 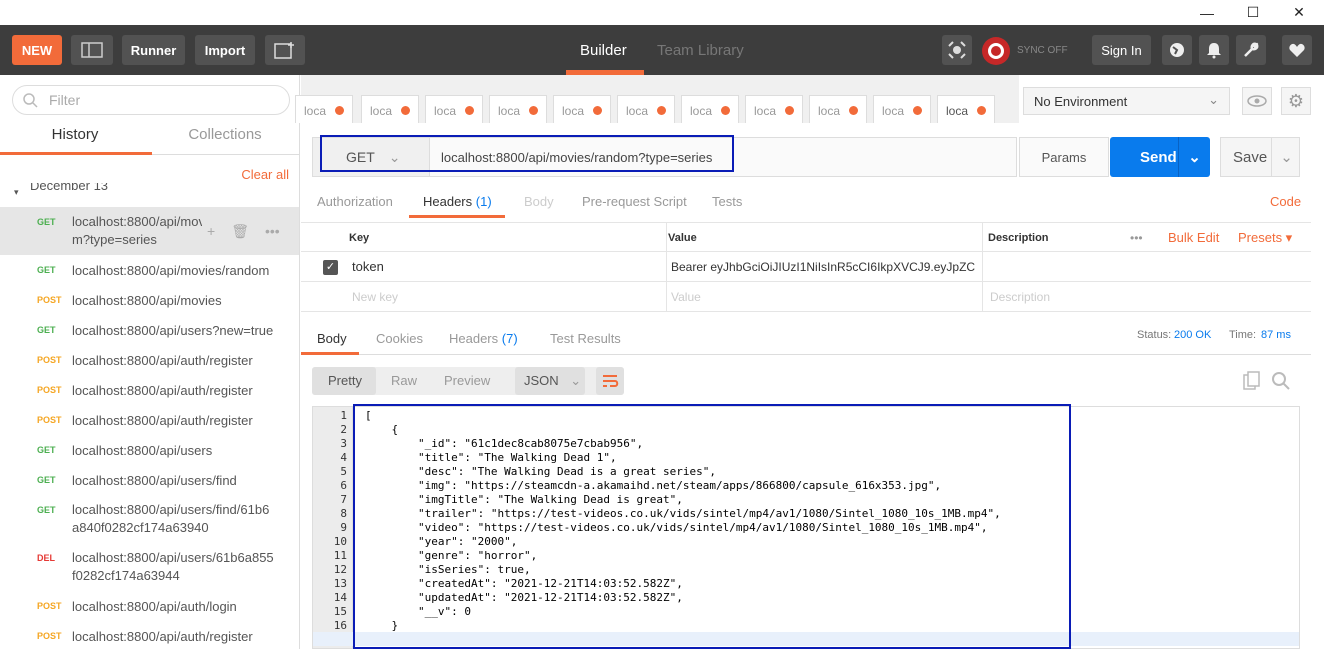 I want to click on header-key: token, so click(x=368, y=267).